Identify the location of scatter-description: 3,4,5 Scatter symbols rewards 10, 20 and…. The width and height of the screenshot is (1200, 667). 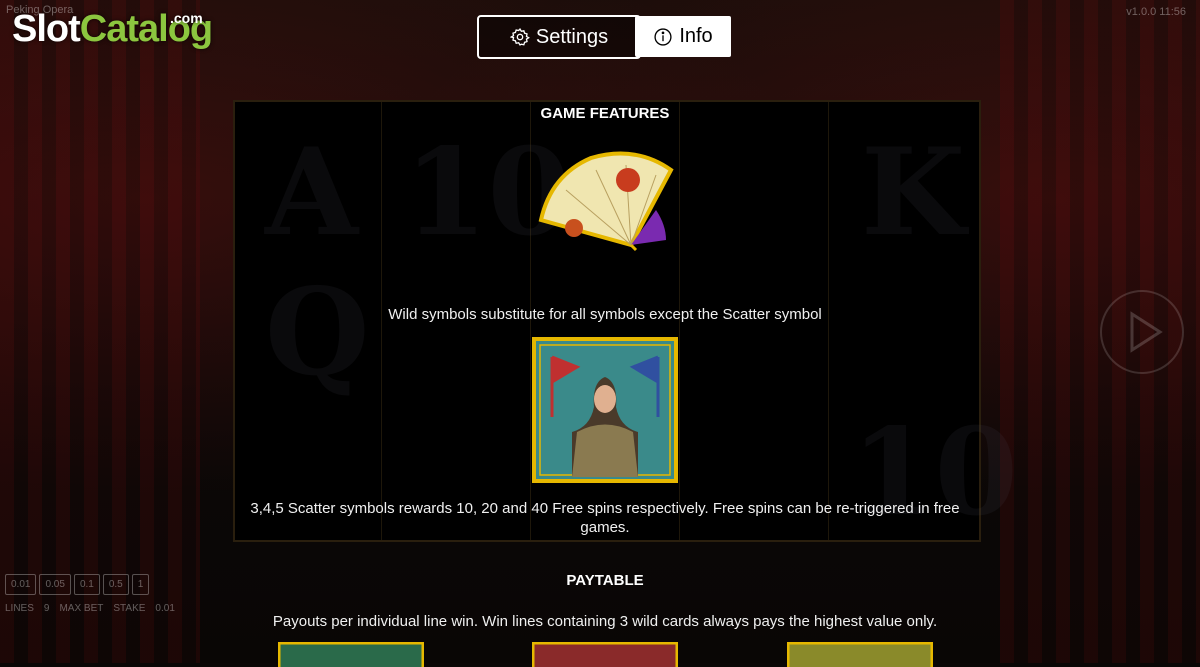
(605, 518).